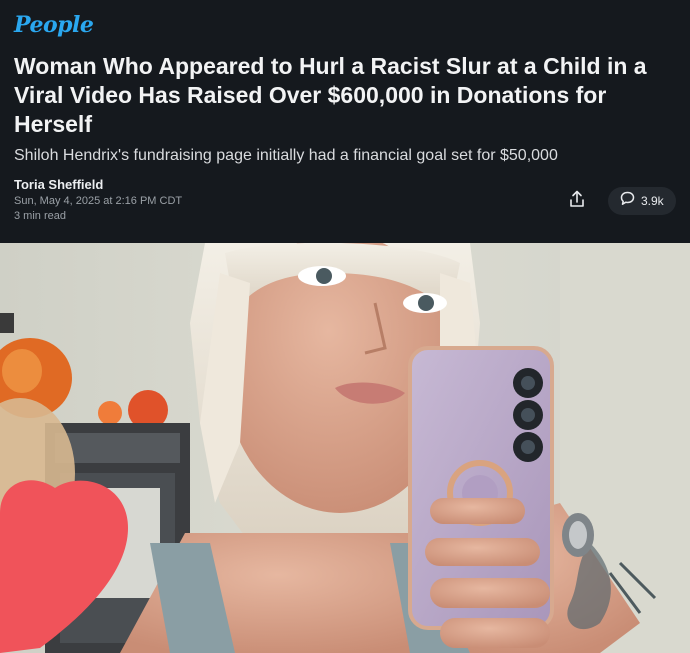  I want to click on comment-icon, so click(627, 201).